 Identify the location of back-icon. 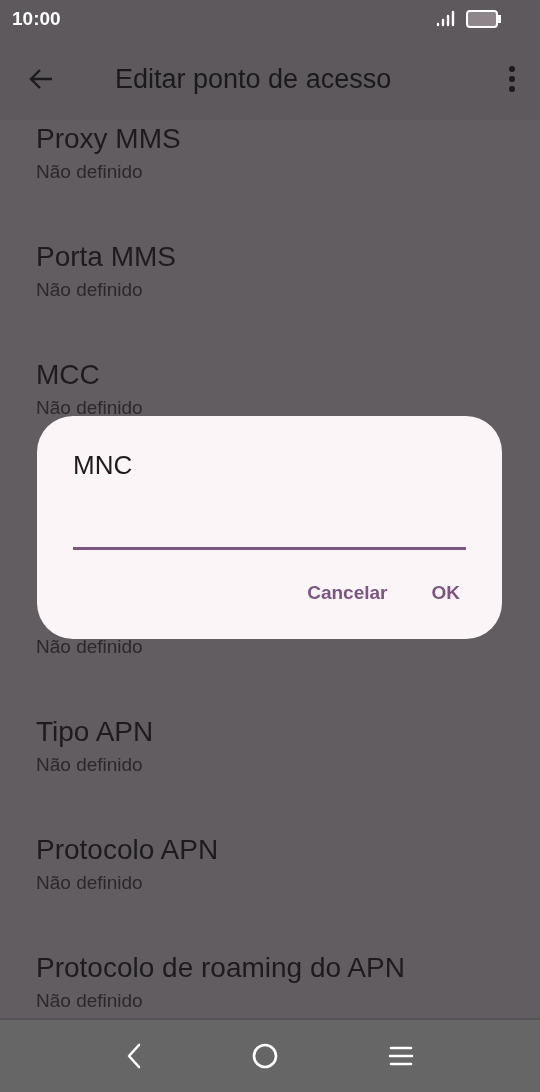
(134, 1056).